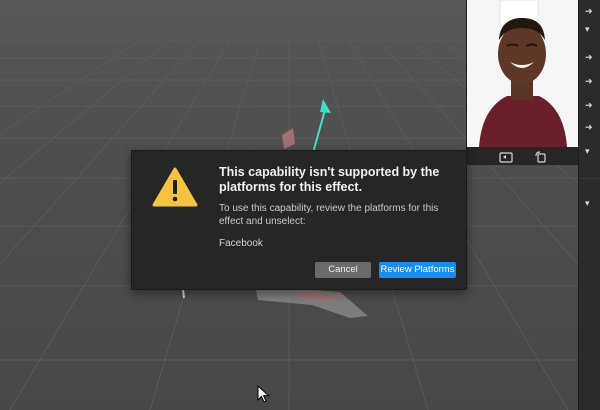 This screenshot has width=600, height=410. Describe the element at coordinates (417, 270) in the screenshot. I see `review-platforms-button: Review Platforms` at that location.